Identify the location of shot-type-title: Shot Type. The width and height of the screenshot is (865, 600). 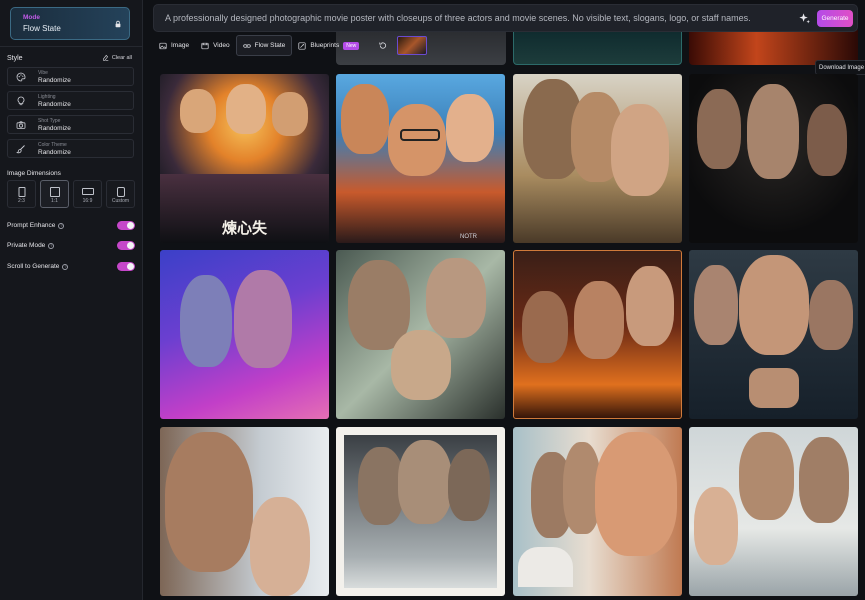
(49, 121).